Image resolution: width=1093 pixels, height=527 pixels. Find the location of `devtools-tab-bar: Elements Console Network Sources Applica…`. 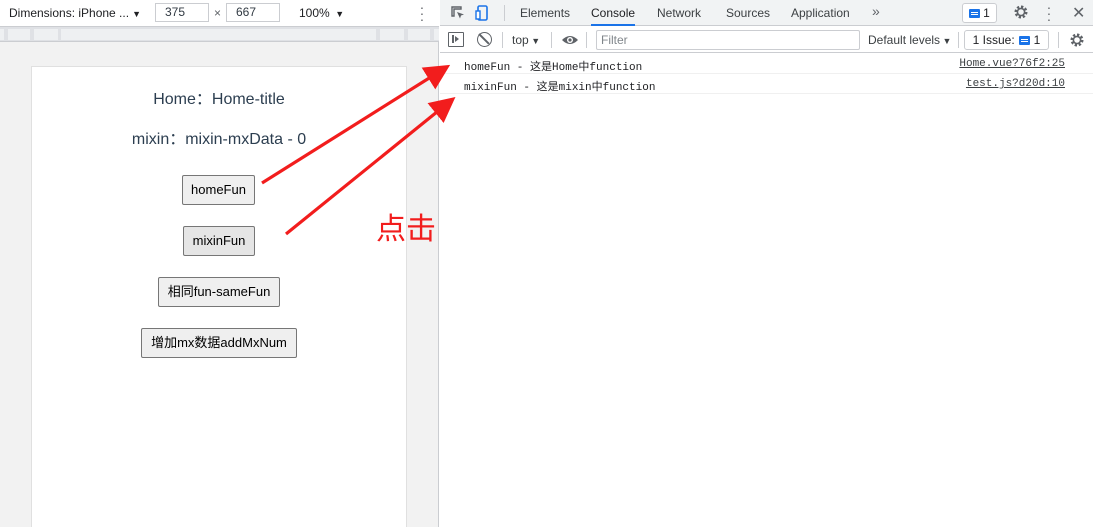

devtools-tab-bar: Elements Console Network Sources Applica… is located at coordinates (766, 13).